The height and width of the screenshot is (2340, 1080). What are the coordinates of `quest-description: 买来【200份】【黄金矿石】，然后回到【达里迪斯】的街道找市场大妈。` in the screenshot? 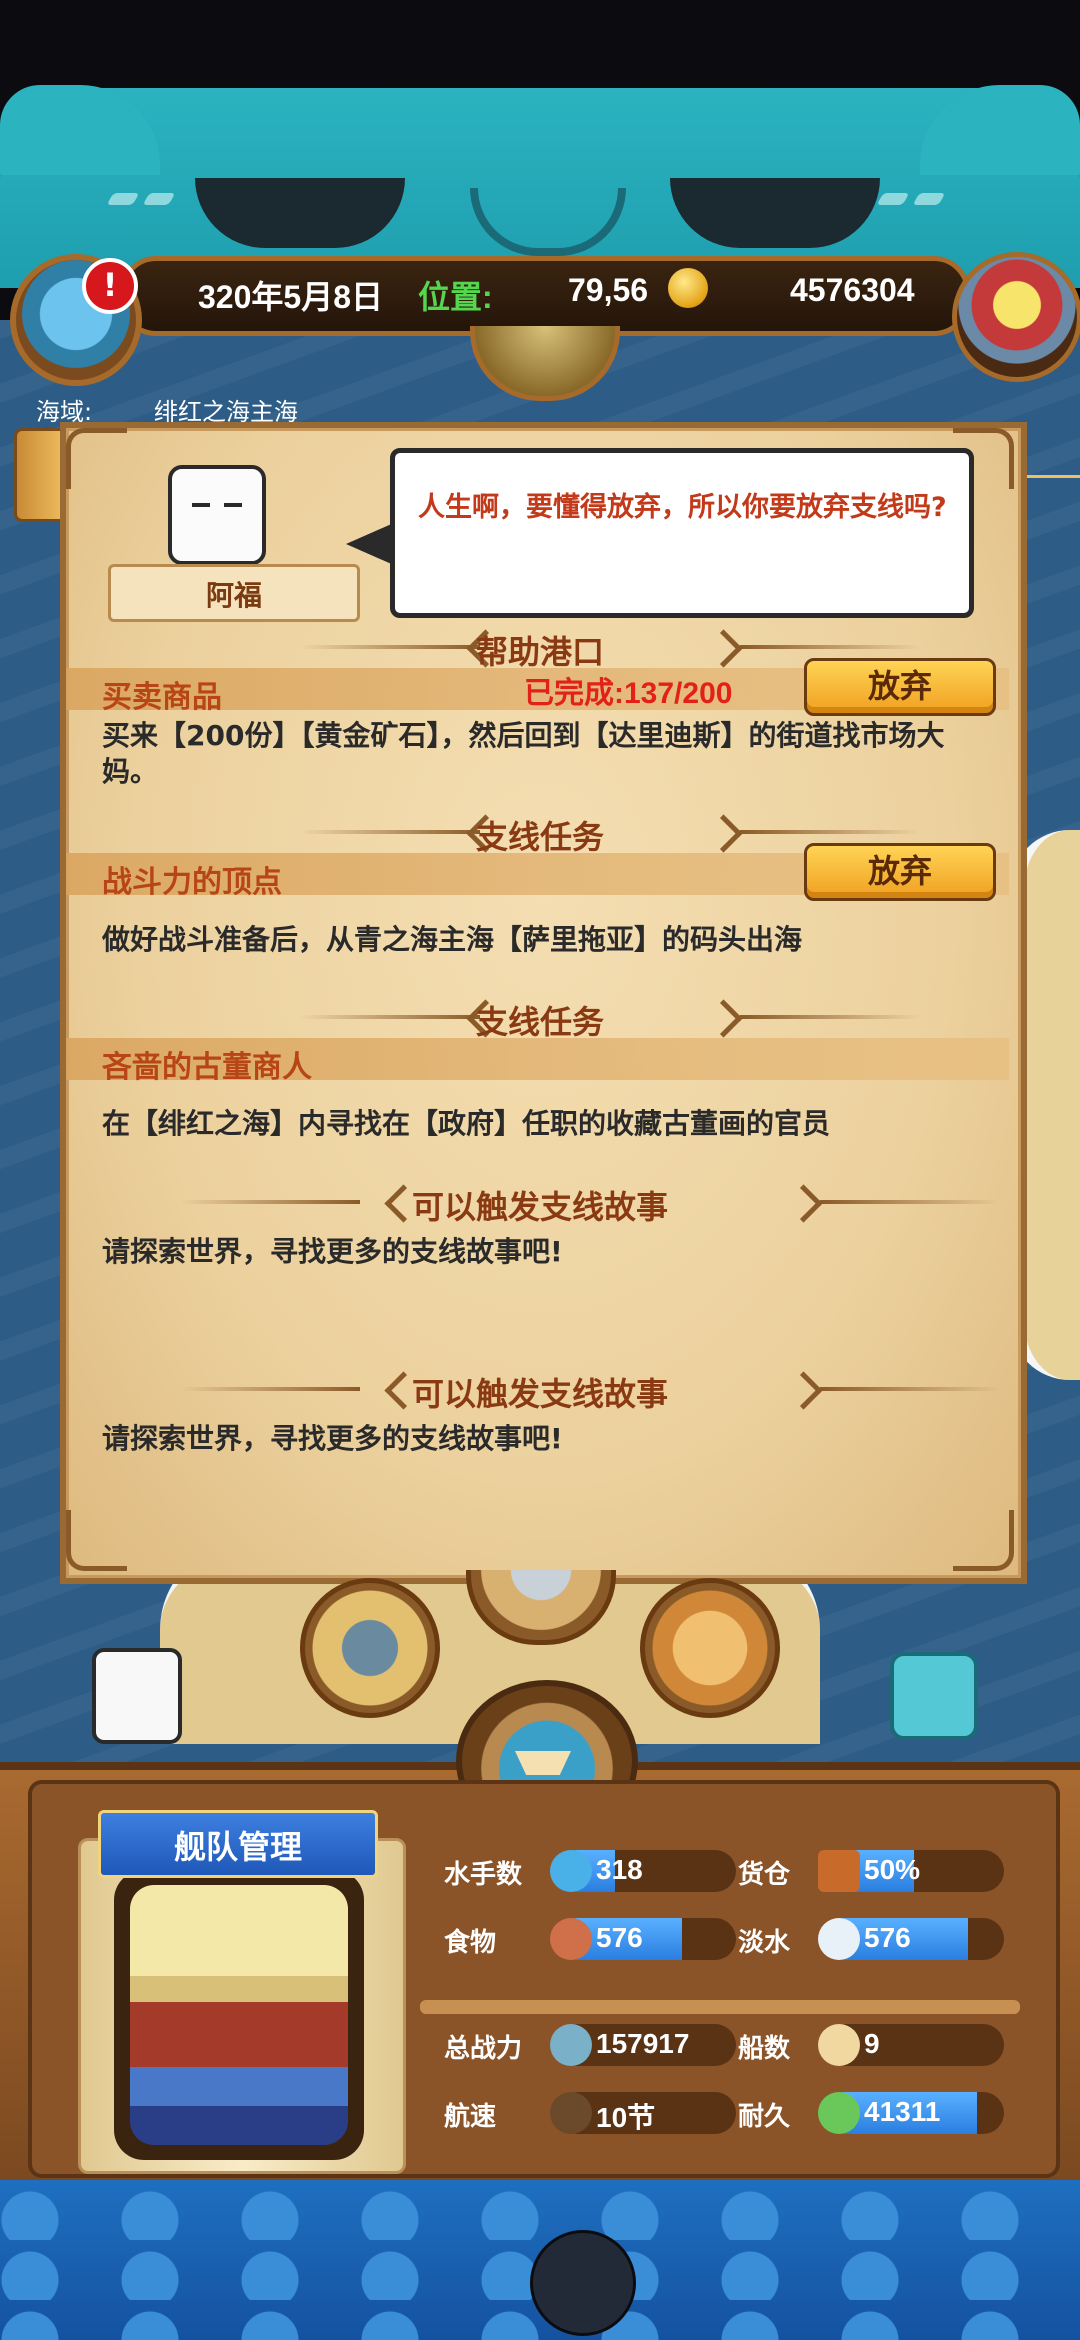 It's located at (523, 753).